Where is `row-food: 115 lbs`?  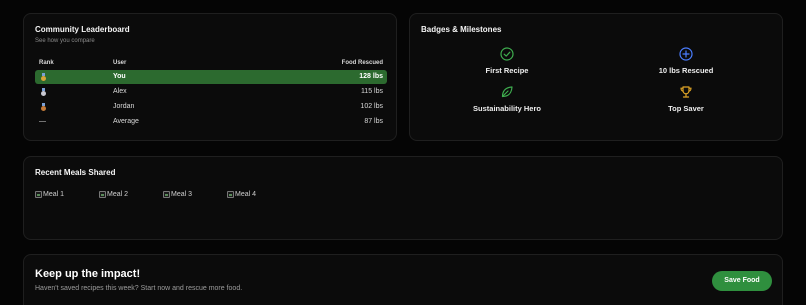
row-food: 115 lbs is located at coordinates (371, 91).